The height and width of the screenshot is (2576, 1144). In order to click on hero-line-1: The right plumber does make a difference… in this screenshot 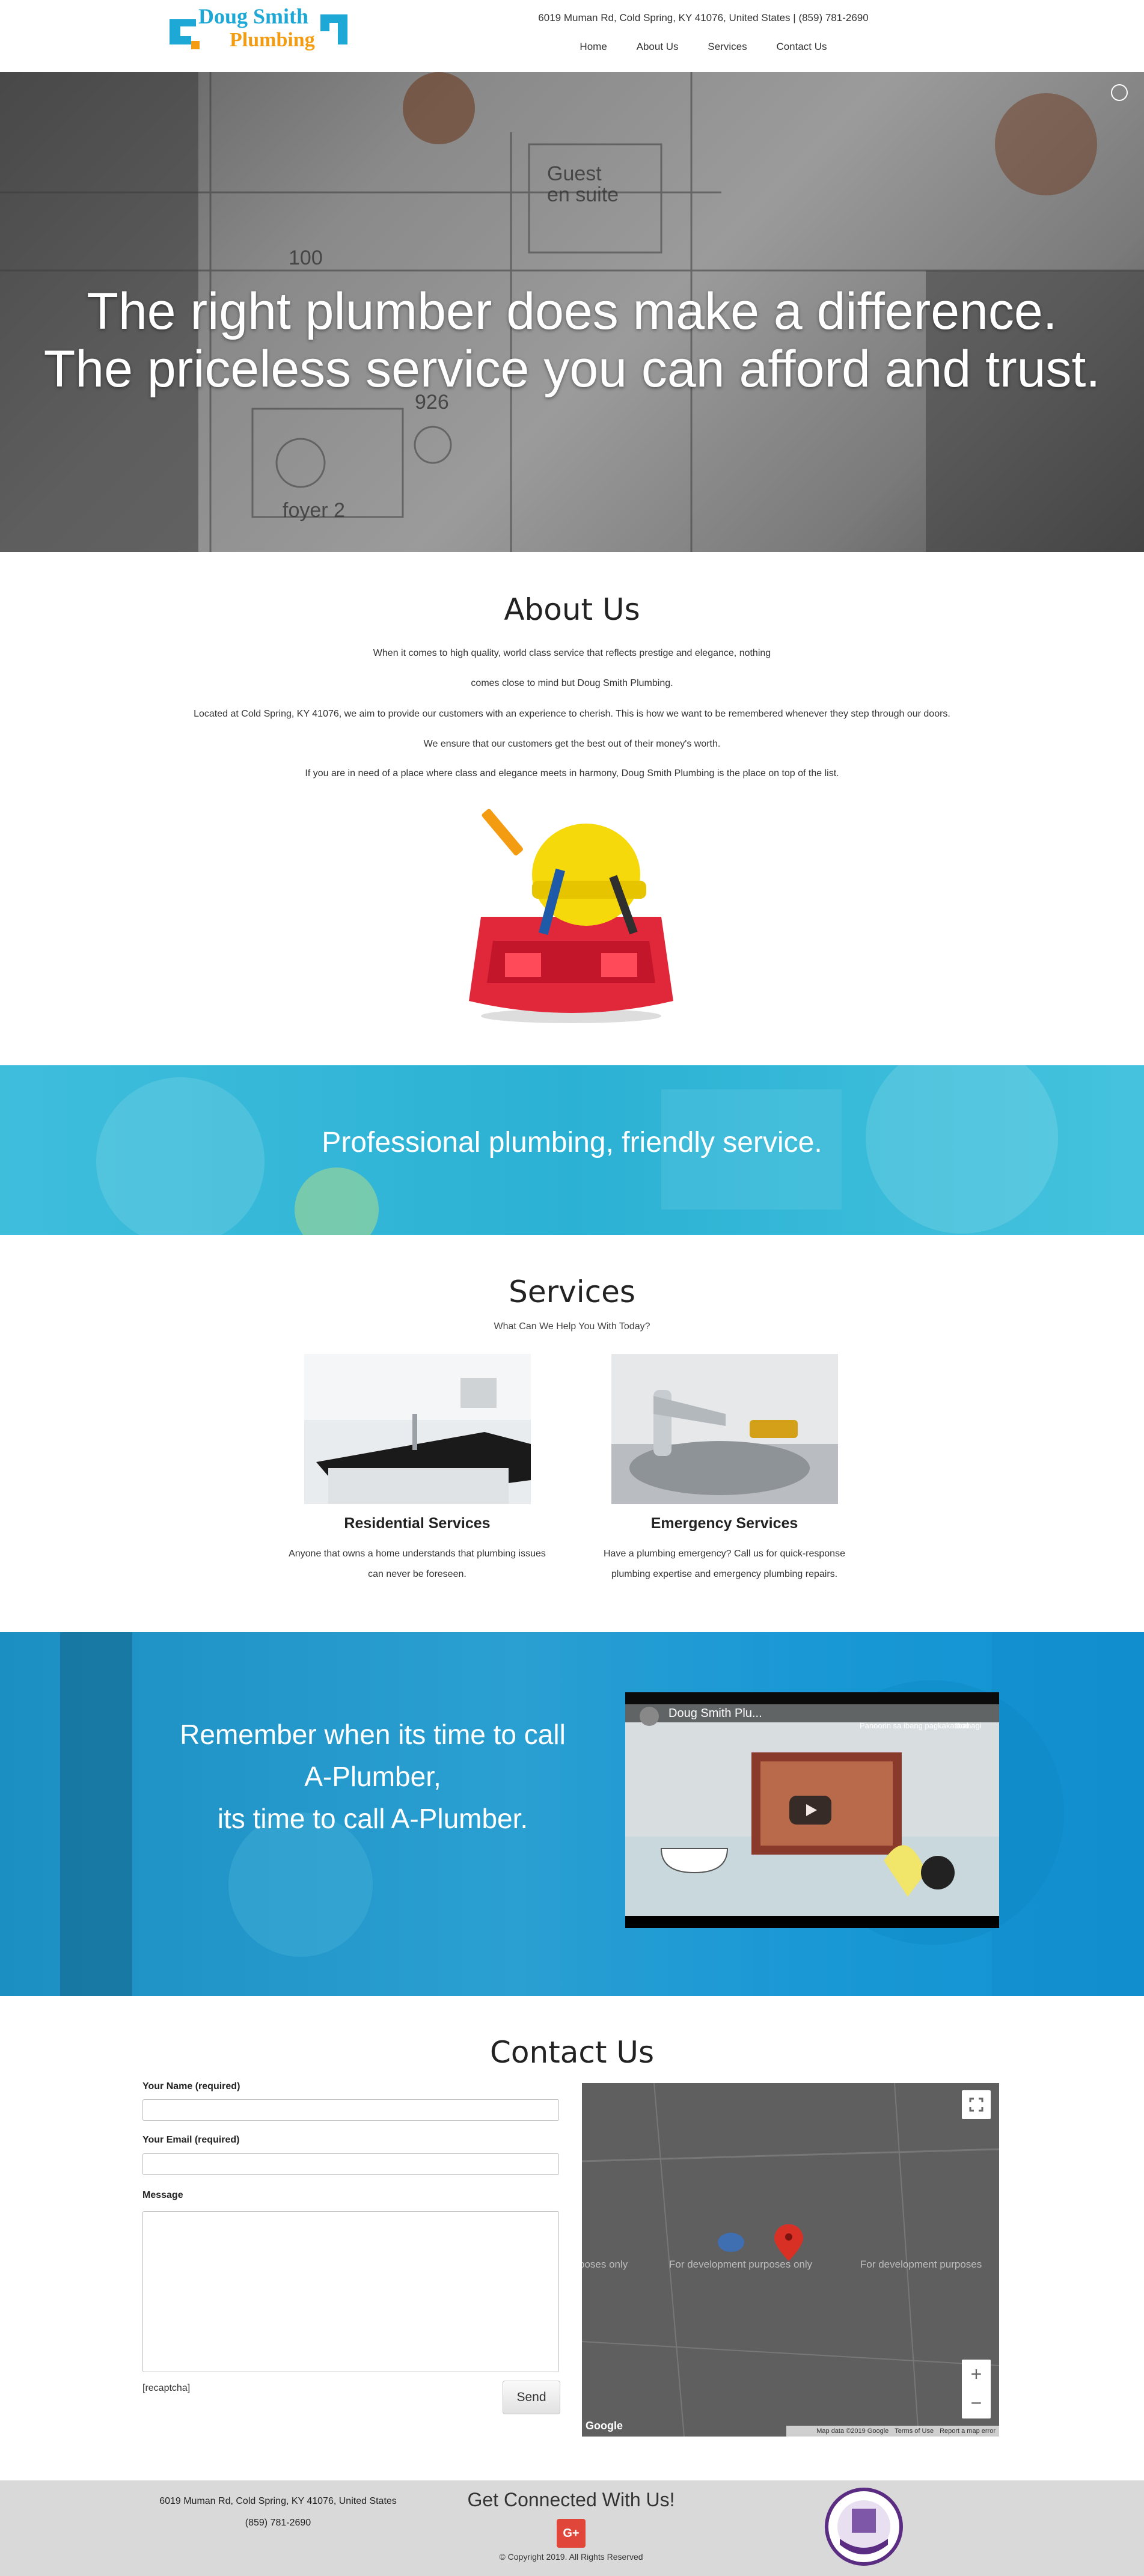, I will do `click(572, 311)`.